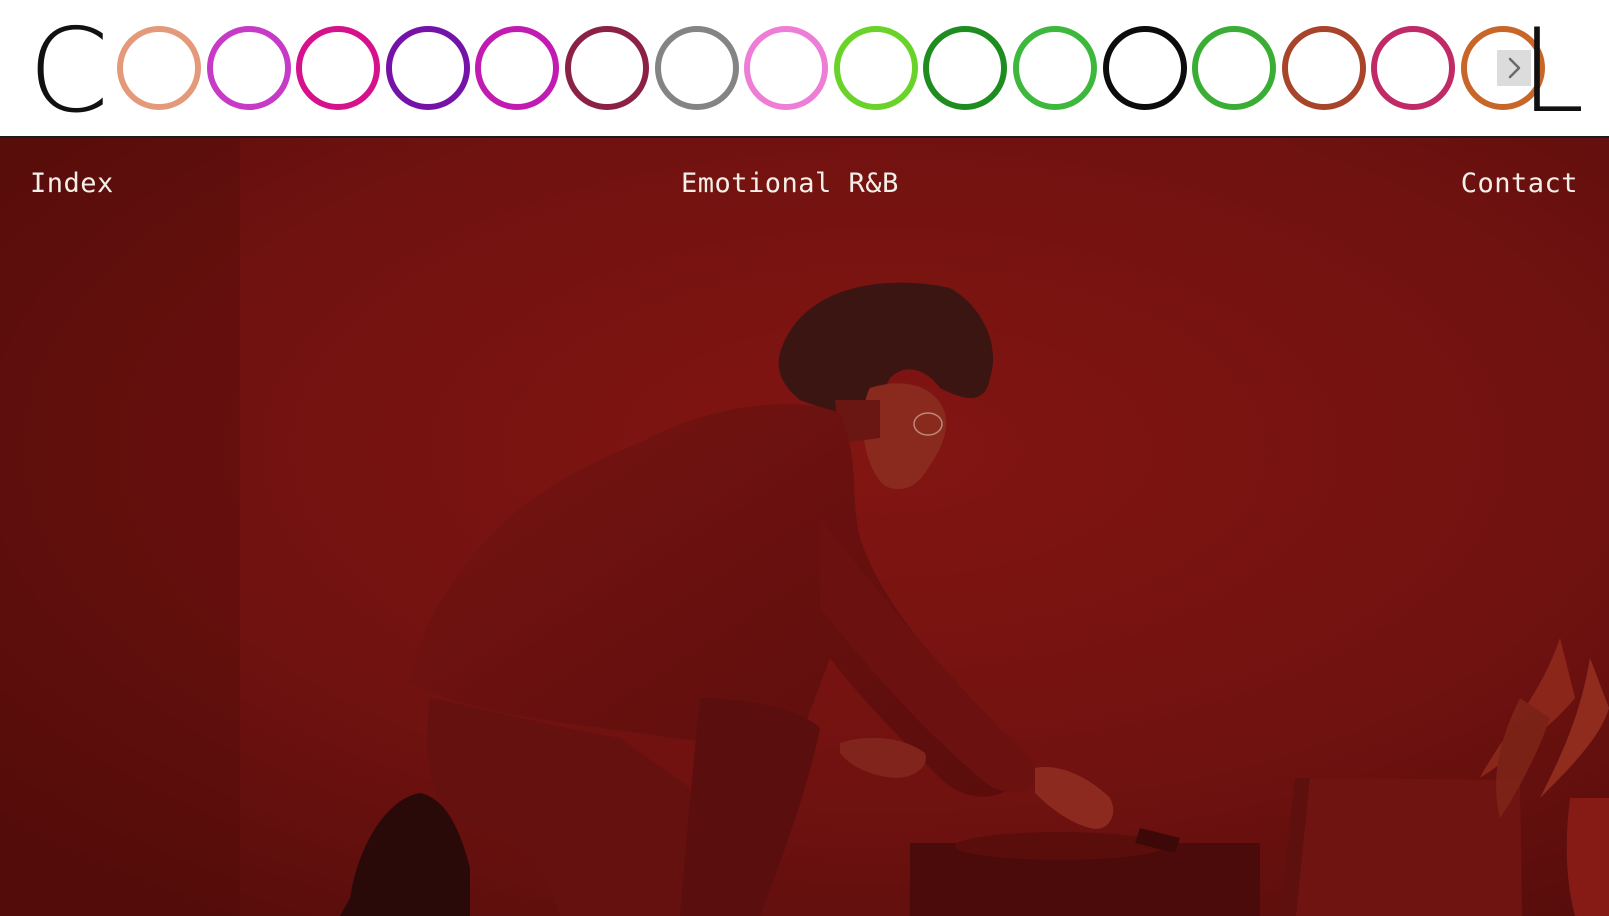 The width and height of the screenshot is (1609, 916). What do you see at coordinates (68, 71) in the screenshot?
I see `logo-letter-c: C` at bounding box center [68, 71].